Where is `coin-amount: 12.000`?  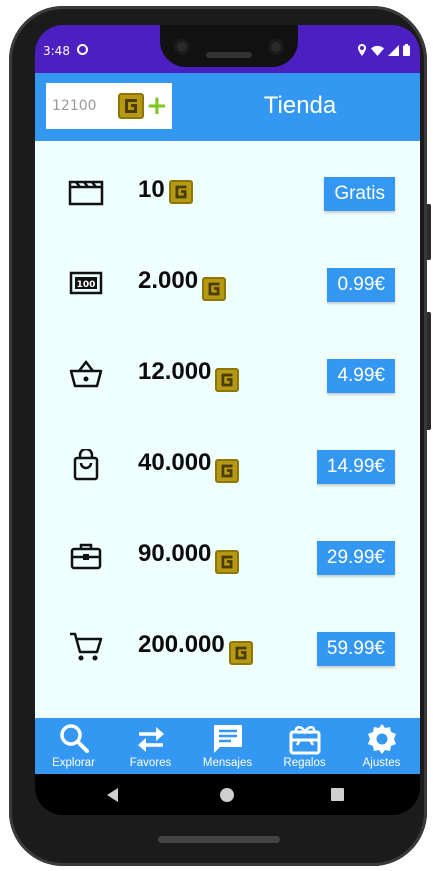
coin-amount: 12.000 is located at coordinates (189, 375).